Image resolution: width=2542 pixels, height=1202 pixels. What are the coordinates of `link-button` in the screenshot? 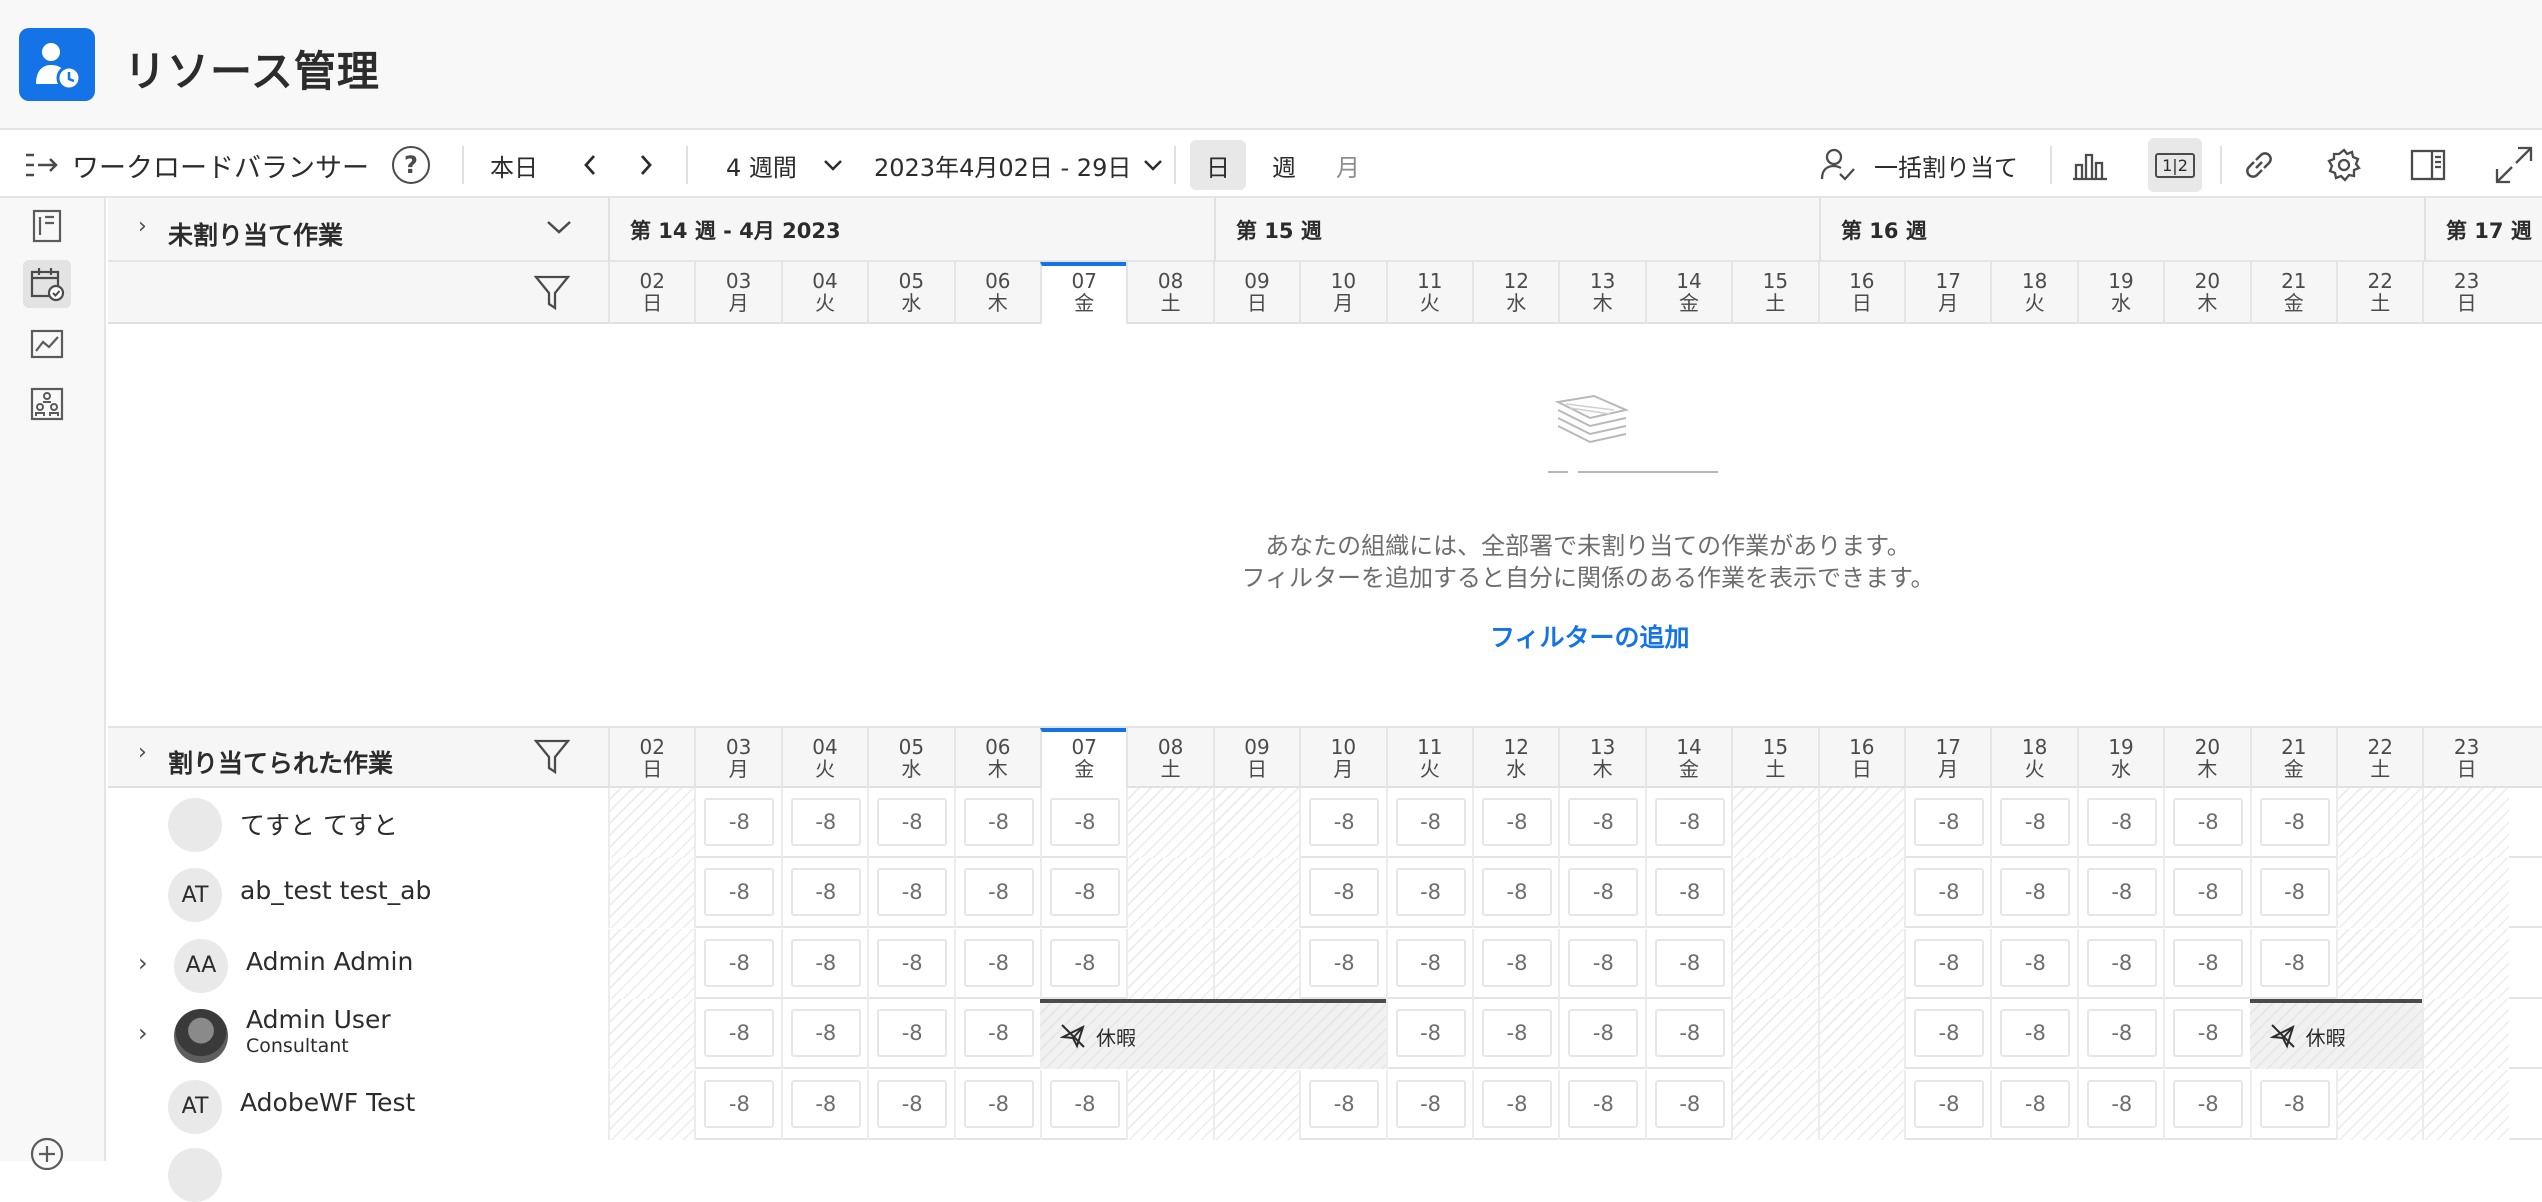 It's located at (2259, 165).